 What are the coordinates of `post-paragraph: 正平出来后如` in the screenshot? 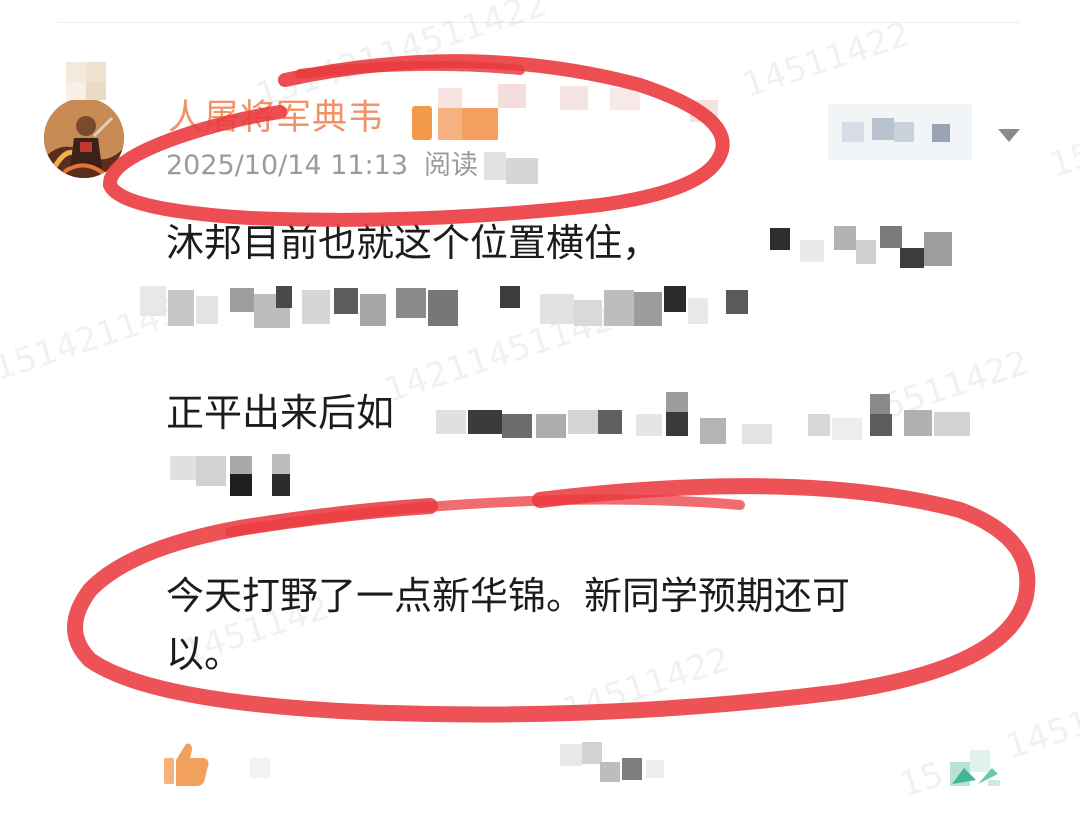 It's located at (280, 413).